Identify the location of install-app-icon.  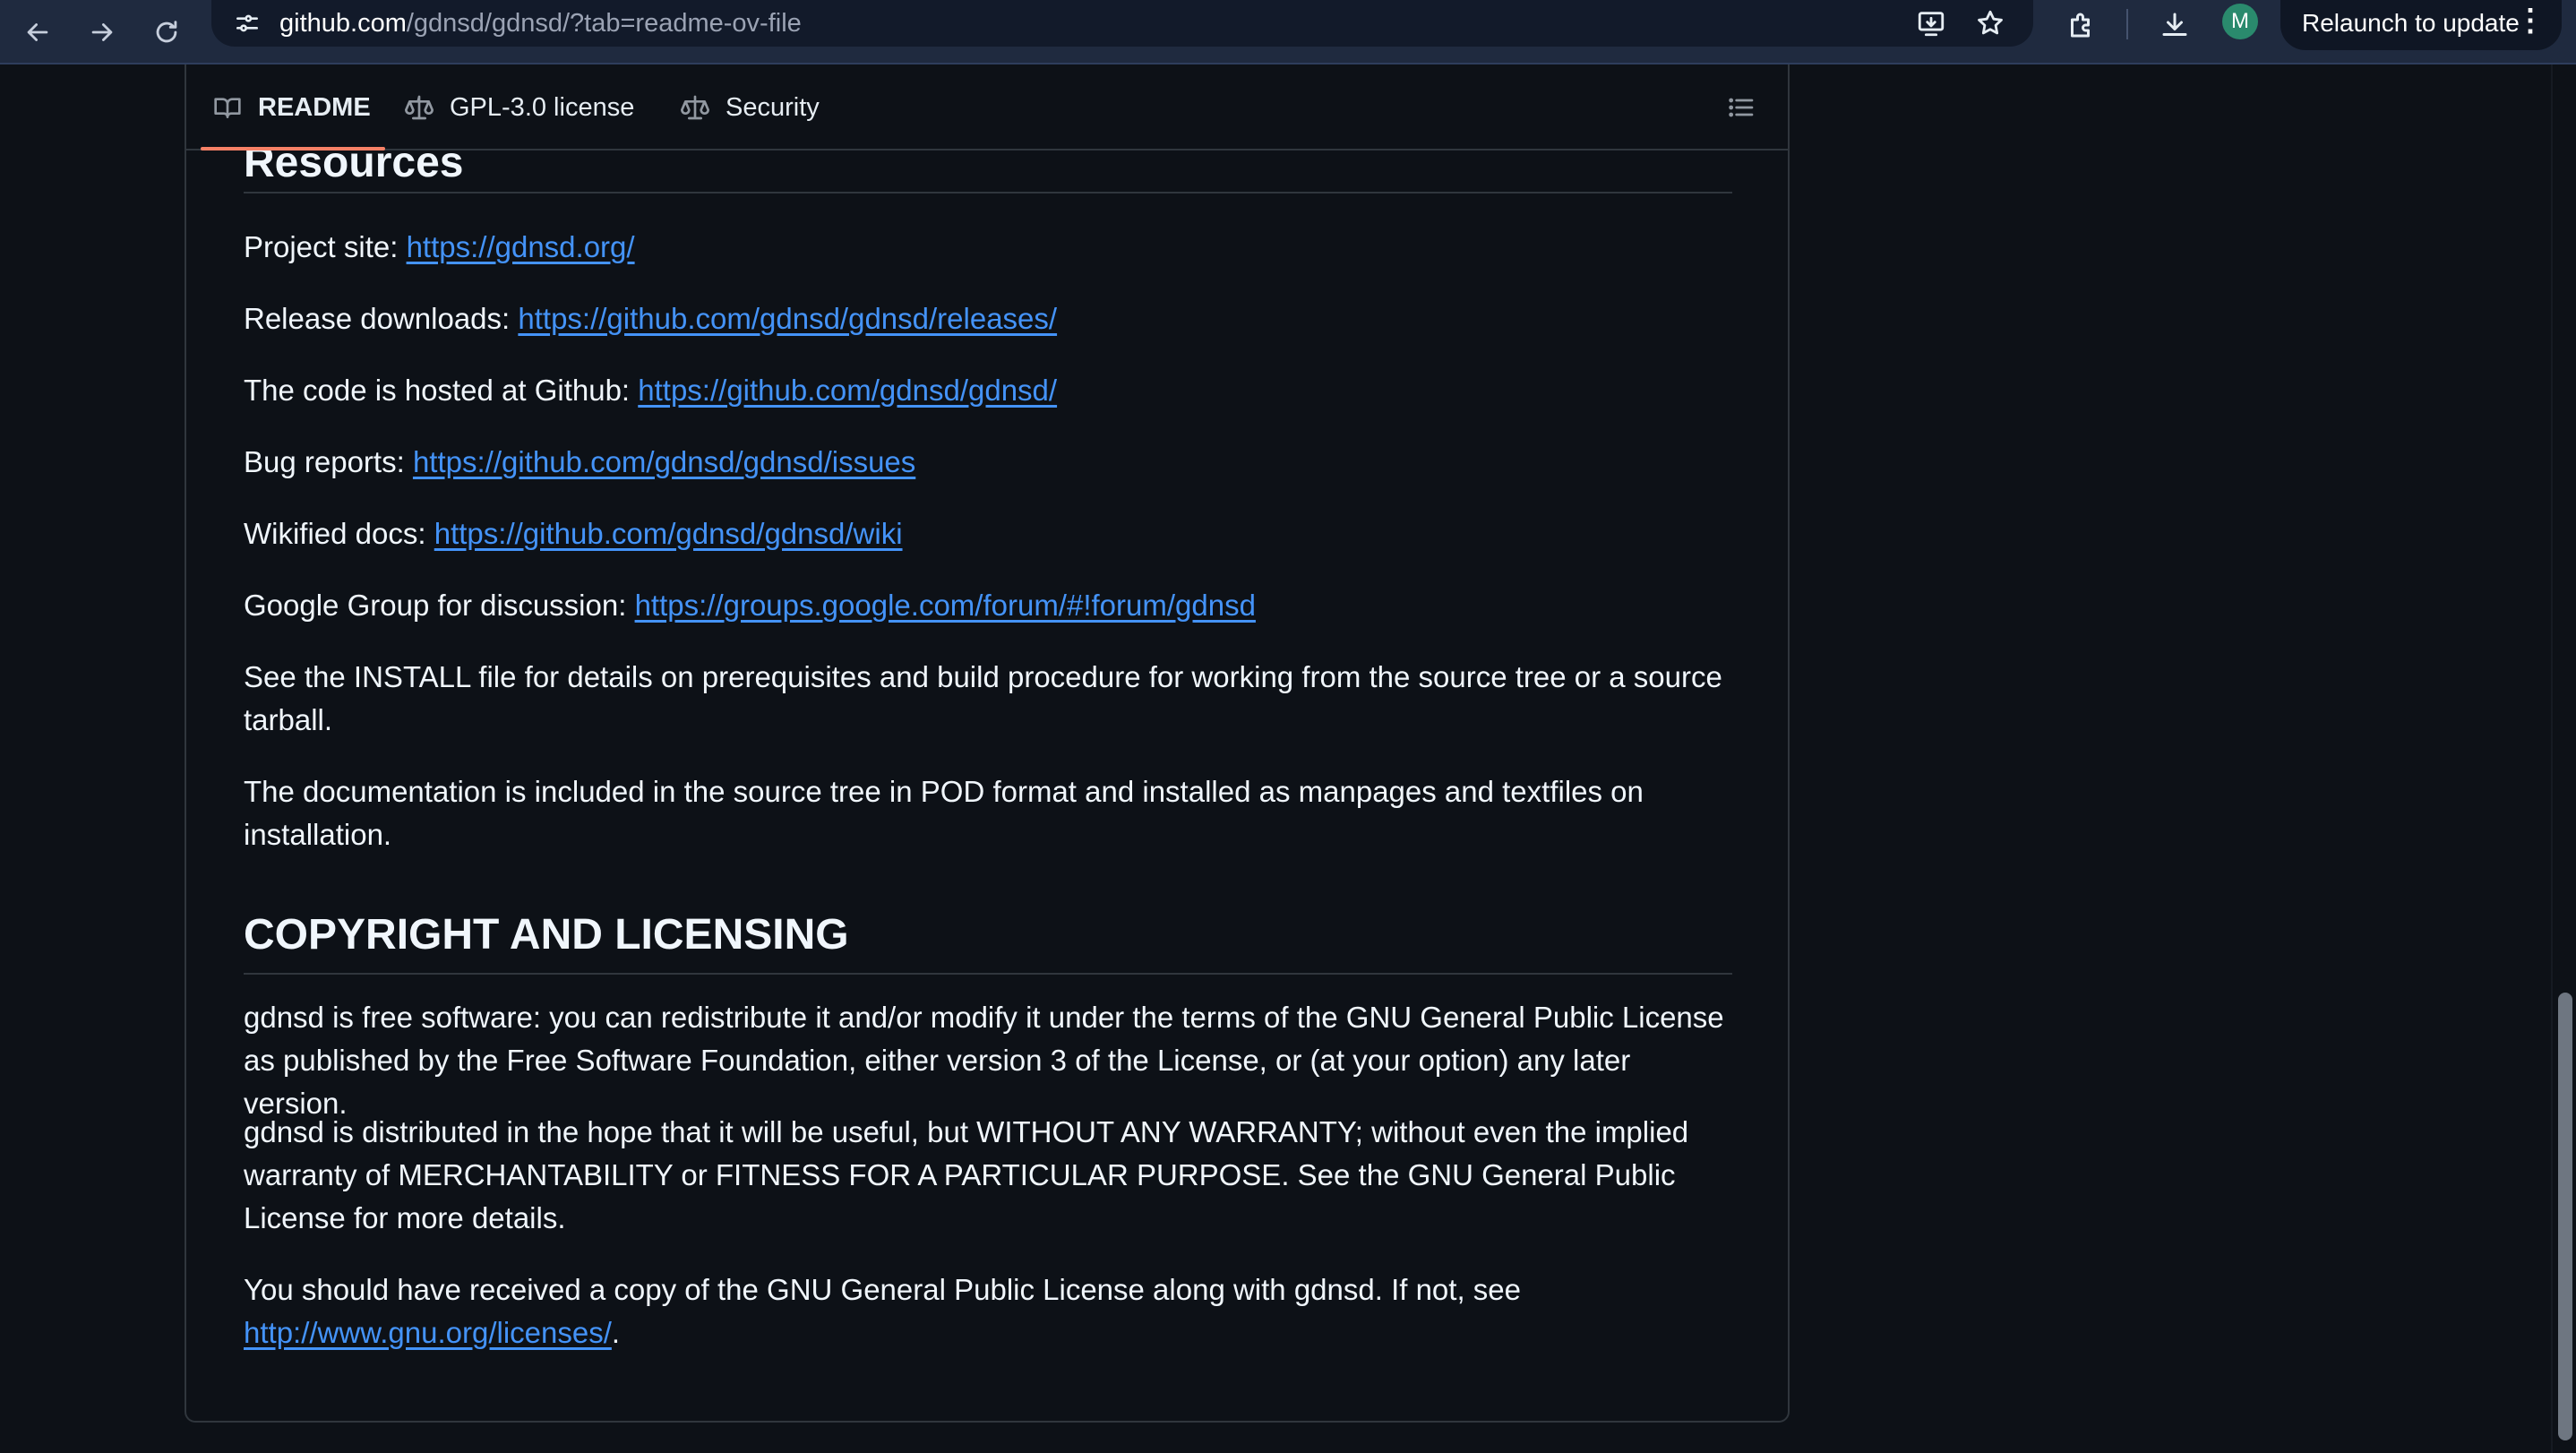
(1931, 24).